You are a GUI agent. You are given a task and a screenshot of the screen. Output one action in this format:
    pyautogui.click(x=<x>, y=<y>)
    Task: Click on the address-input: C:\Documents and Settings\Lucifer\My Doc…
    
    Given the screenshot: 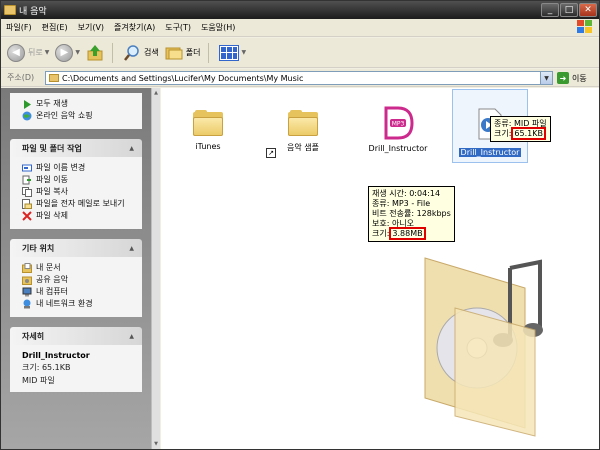 What is the action you would take?
    pyautogui.click(x=299, y=78)
    